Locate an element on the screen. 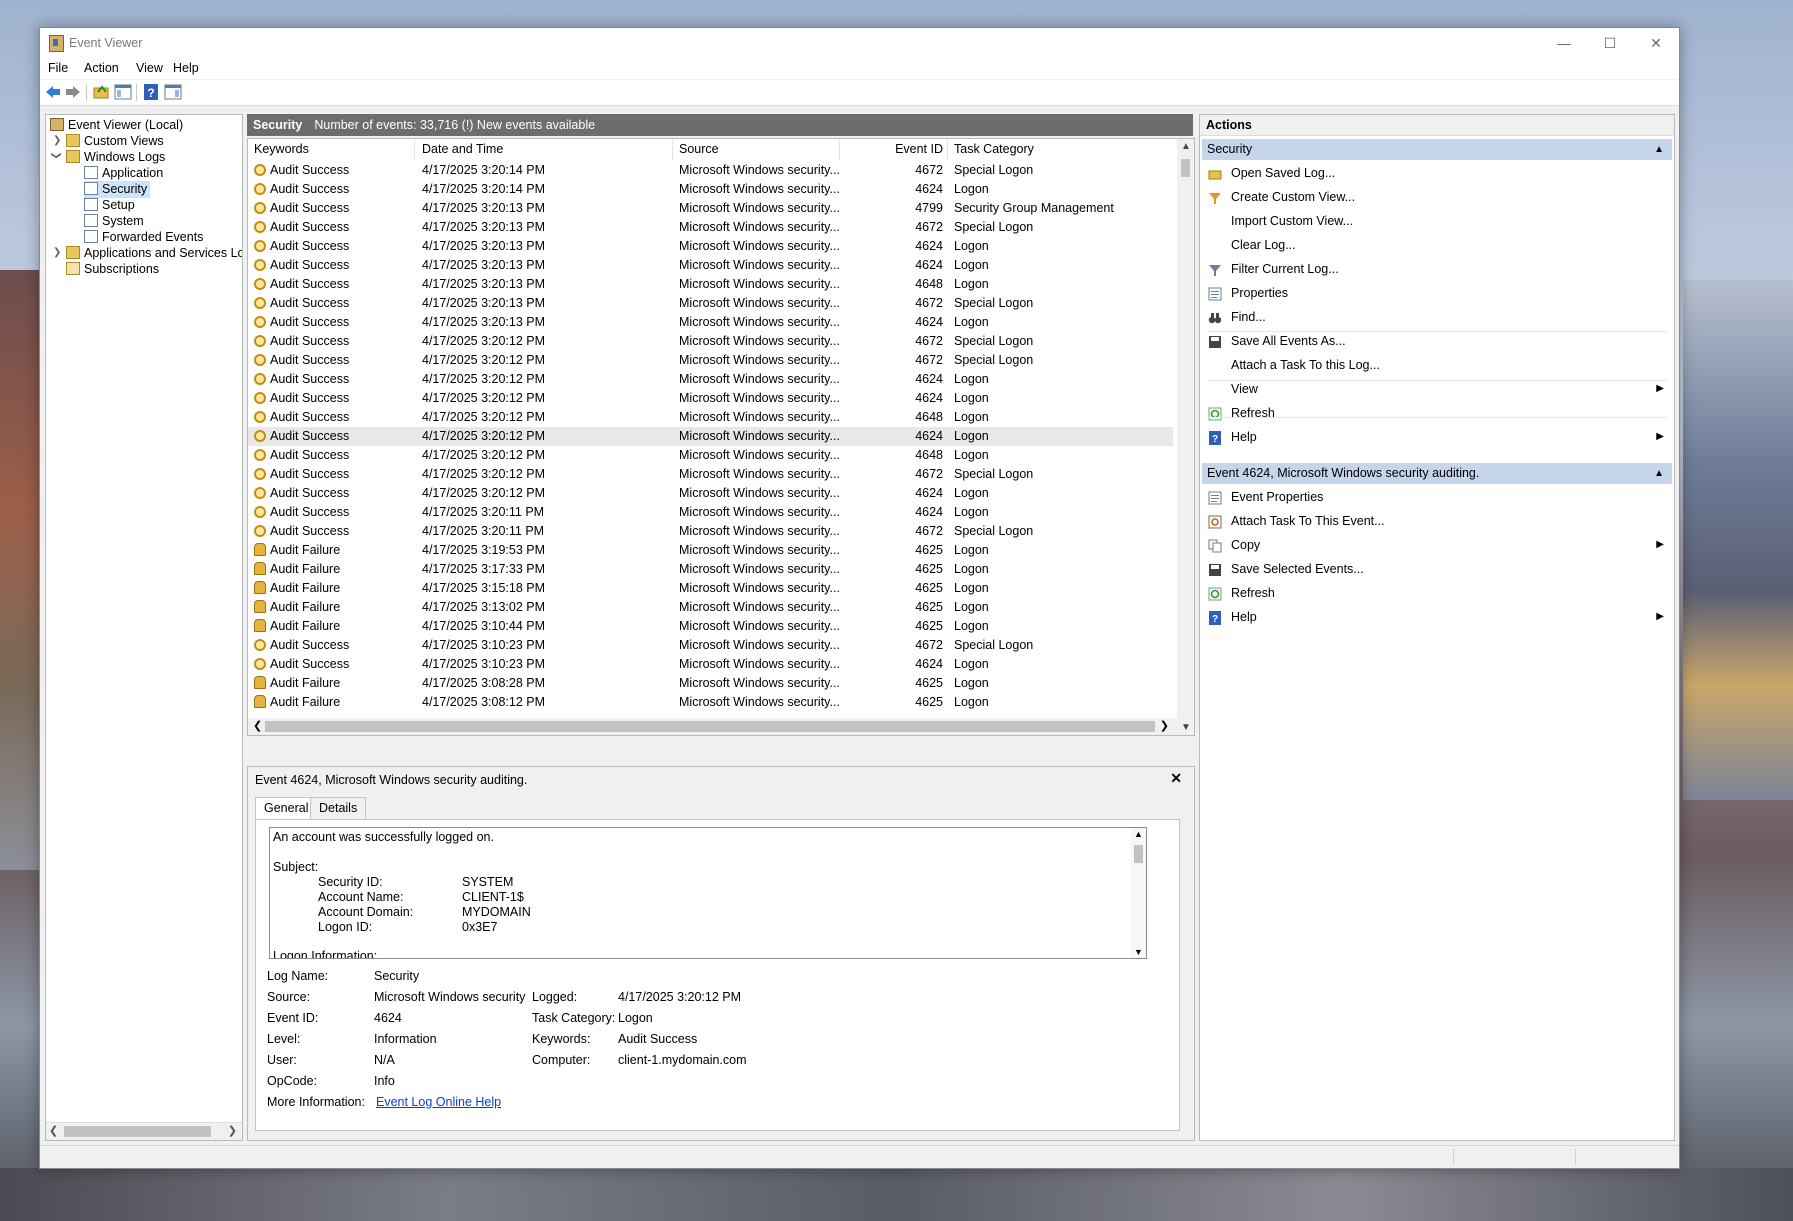  expand-arrow-icon: ❯ is located at coordinates (57, 140).